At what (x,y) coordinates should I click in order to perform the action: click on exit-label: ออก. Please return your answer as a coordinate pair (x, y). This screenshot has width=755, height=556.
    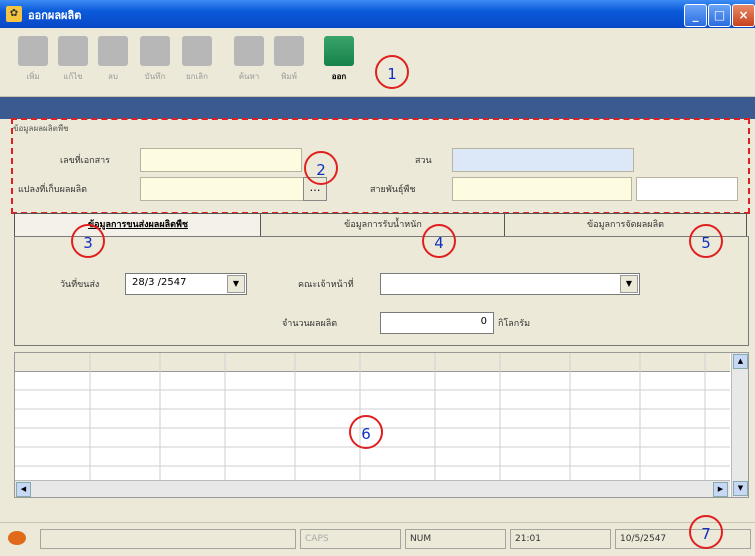
    Looking at the image, I should click on (339, 76).